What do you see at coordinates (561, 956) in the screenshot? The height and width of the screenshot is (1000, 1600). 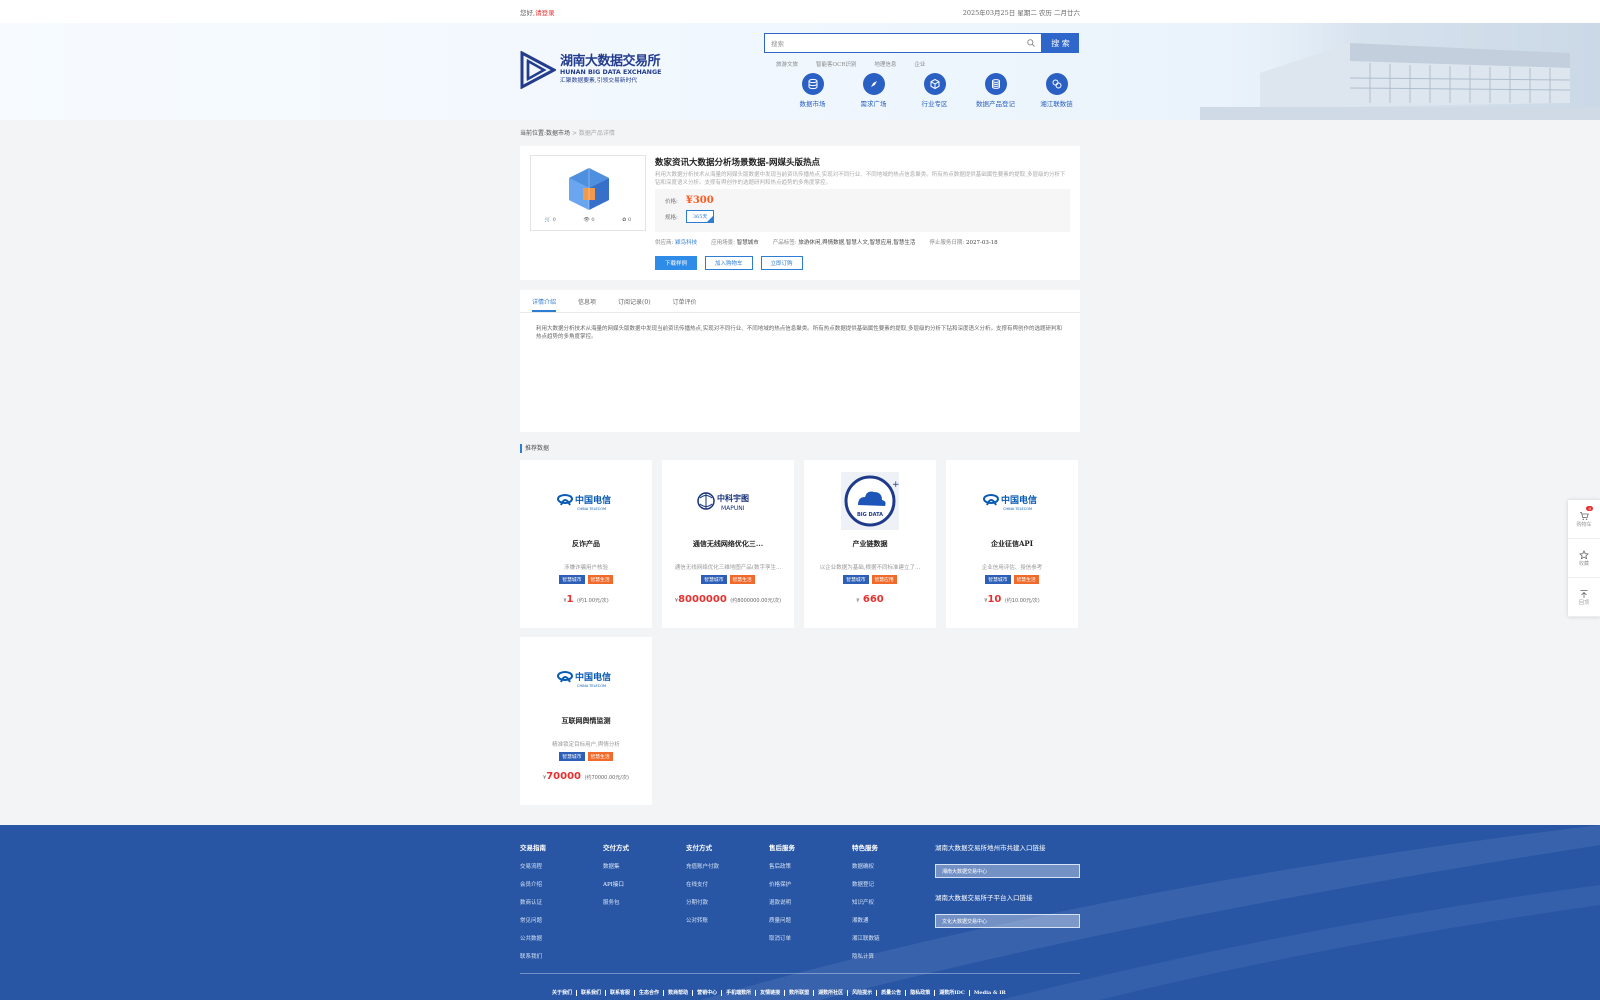 I see `footer-link: 联系我们` at bounding box center [561, 956].